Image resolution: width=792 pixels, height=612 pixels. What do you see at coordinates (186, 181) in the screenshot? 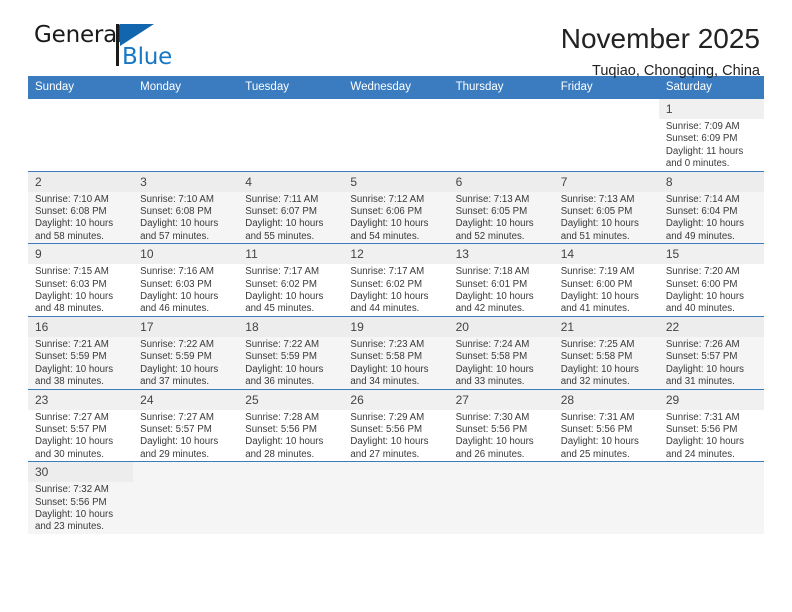
I see `day-number: 3` at bounding box center [186, 181].